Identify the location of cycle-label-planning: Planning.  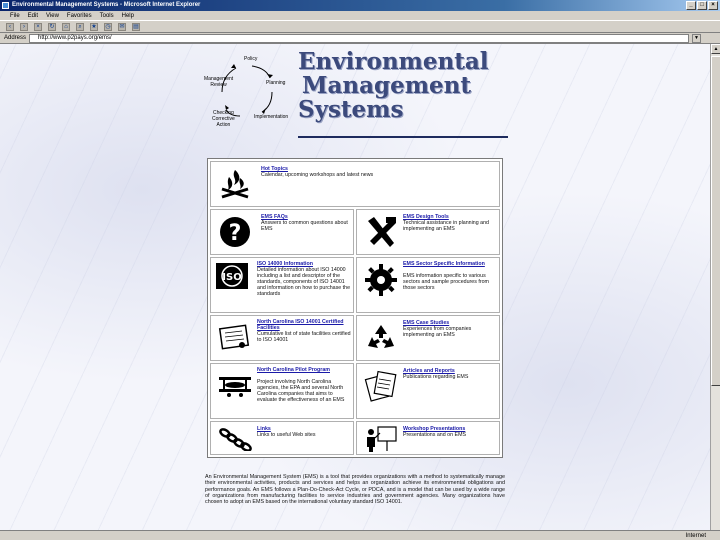
(276, 83).